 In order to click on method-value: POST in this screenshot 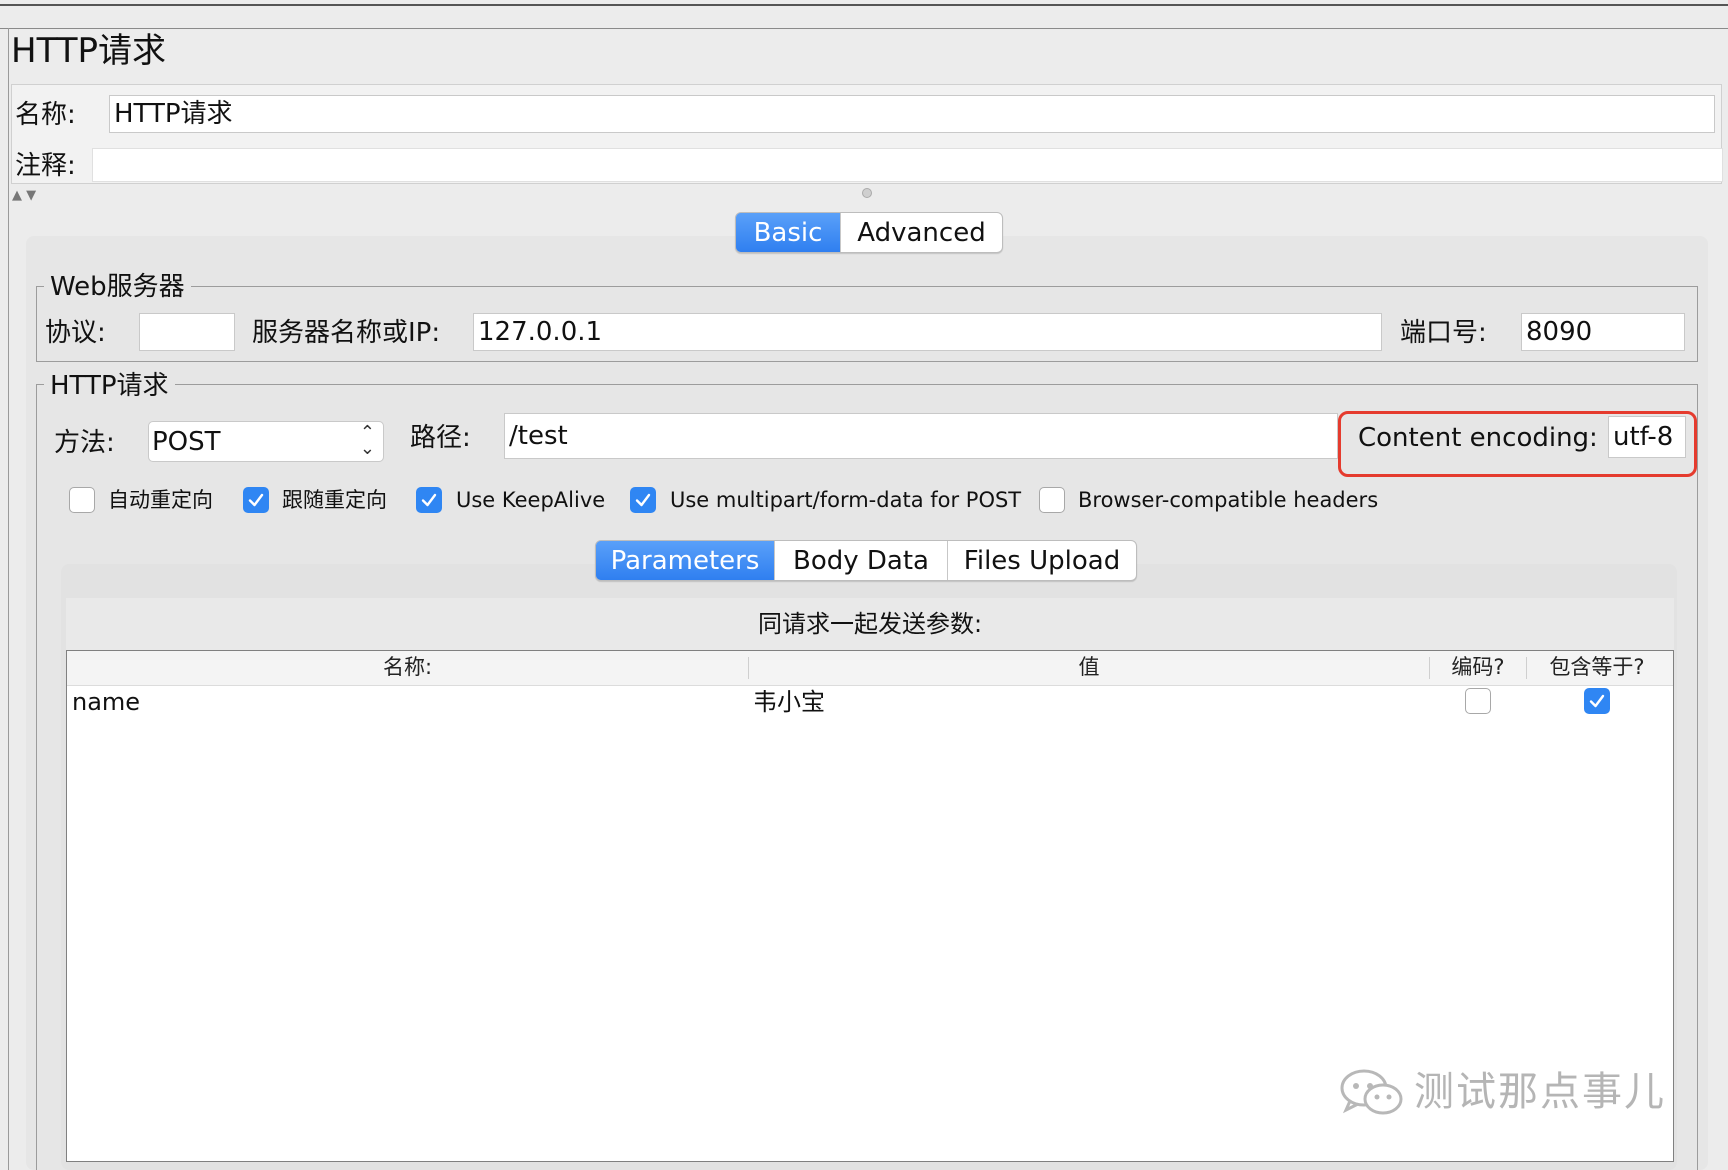, I will do `click(186, 441)`.